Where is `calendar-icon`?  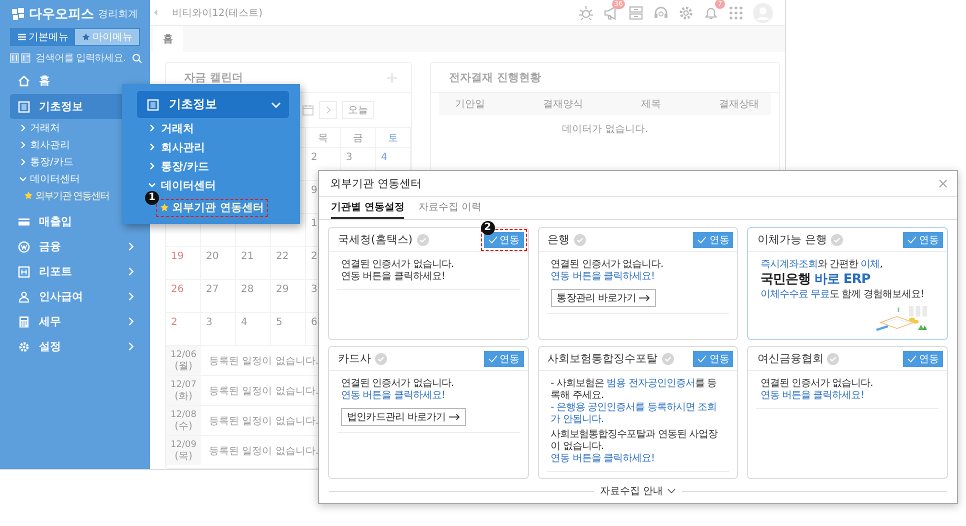
calendar-icon is located at coordinates (308, 110).